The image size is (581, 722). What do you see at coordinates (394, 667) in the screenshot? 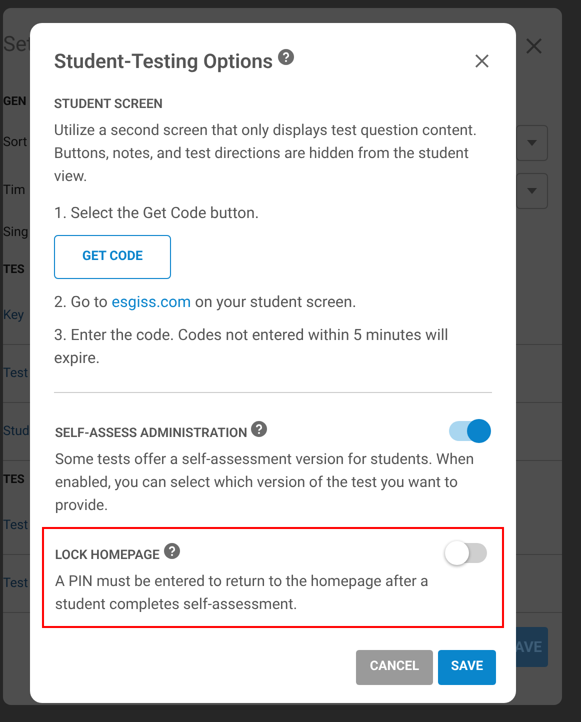
I see `cancel-button: CANCEL` at bounding box center [394, 667].